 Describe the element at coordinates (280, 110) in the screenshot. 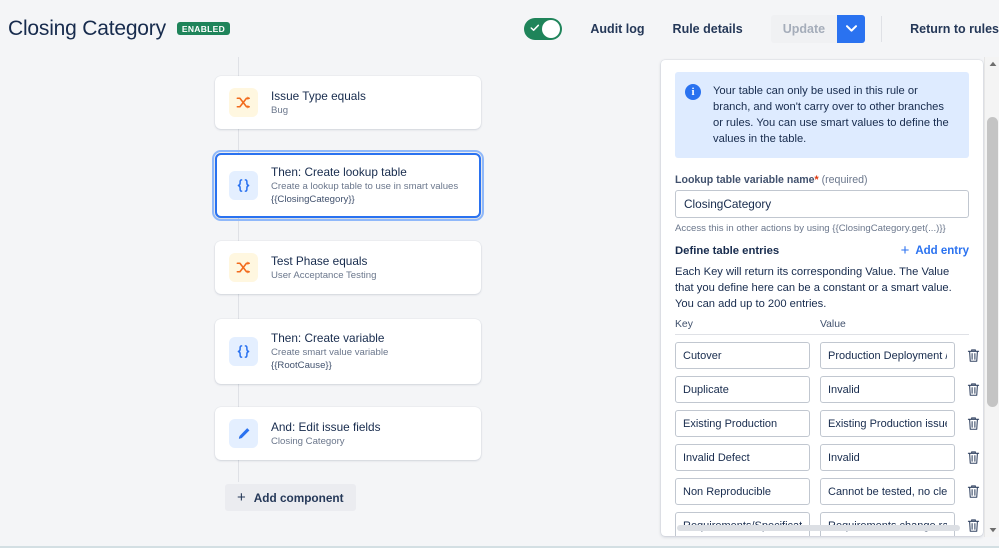

I see `node-subtitle: Bug` at that location.